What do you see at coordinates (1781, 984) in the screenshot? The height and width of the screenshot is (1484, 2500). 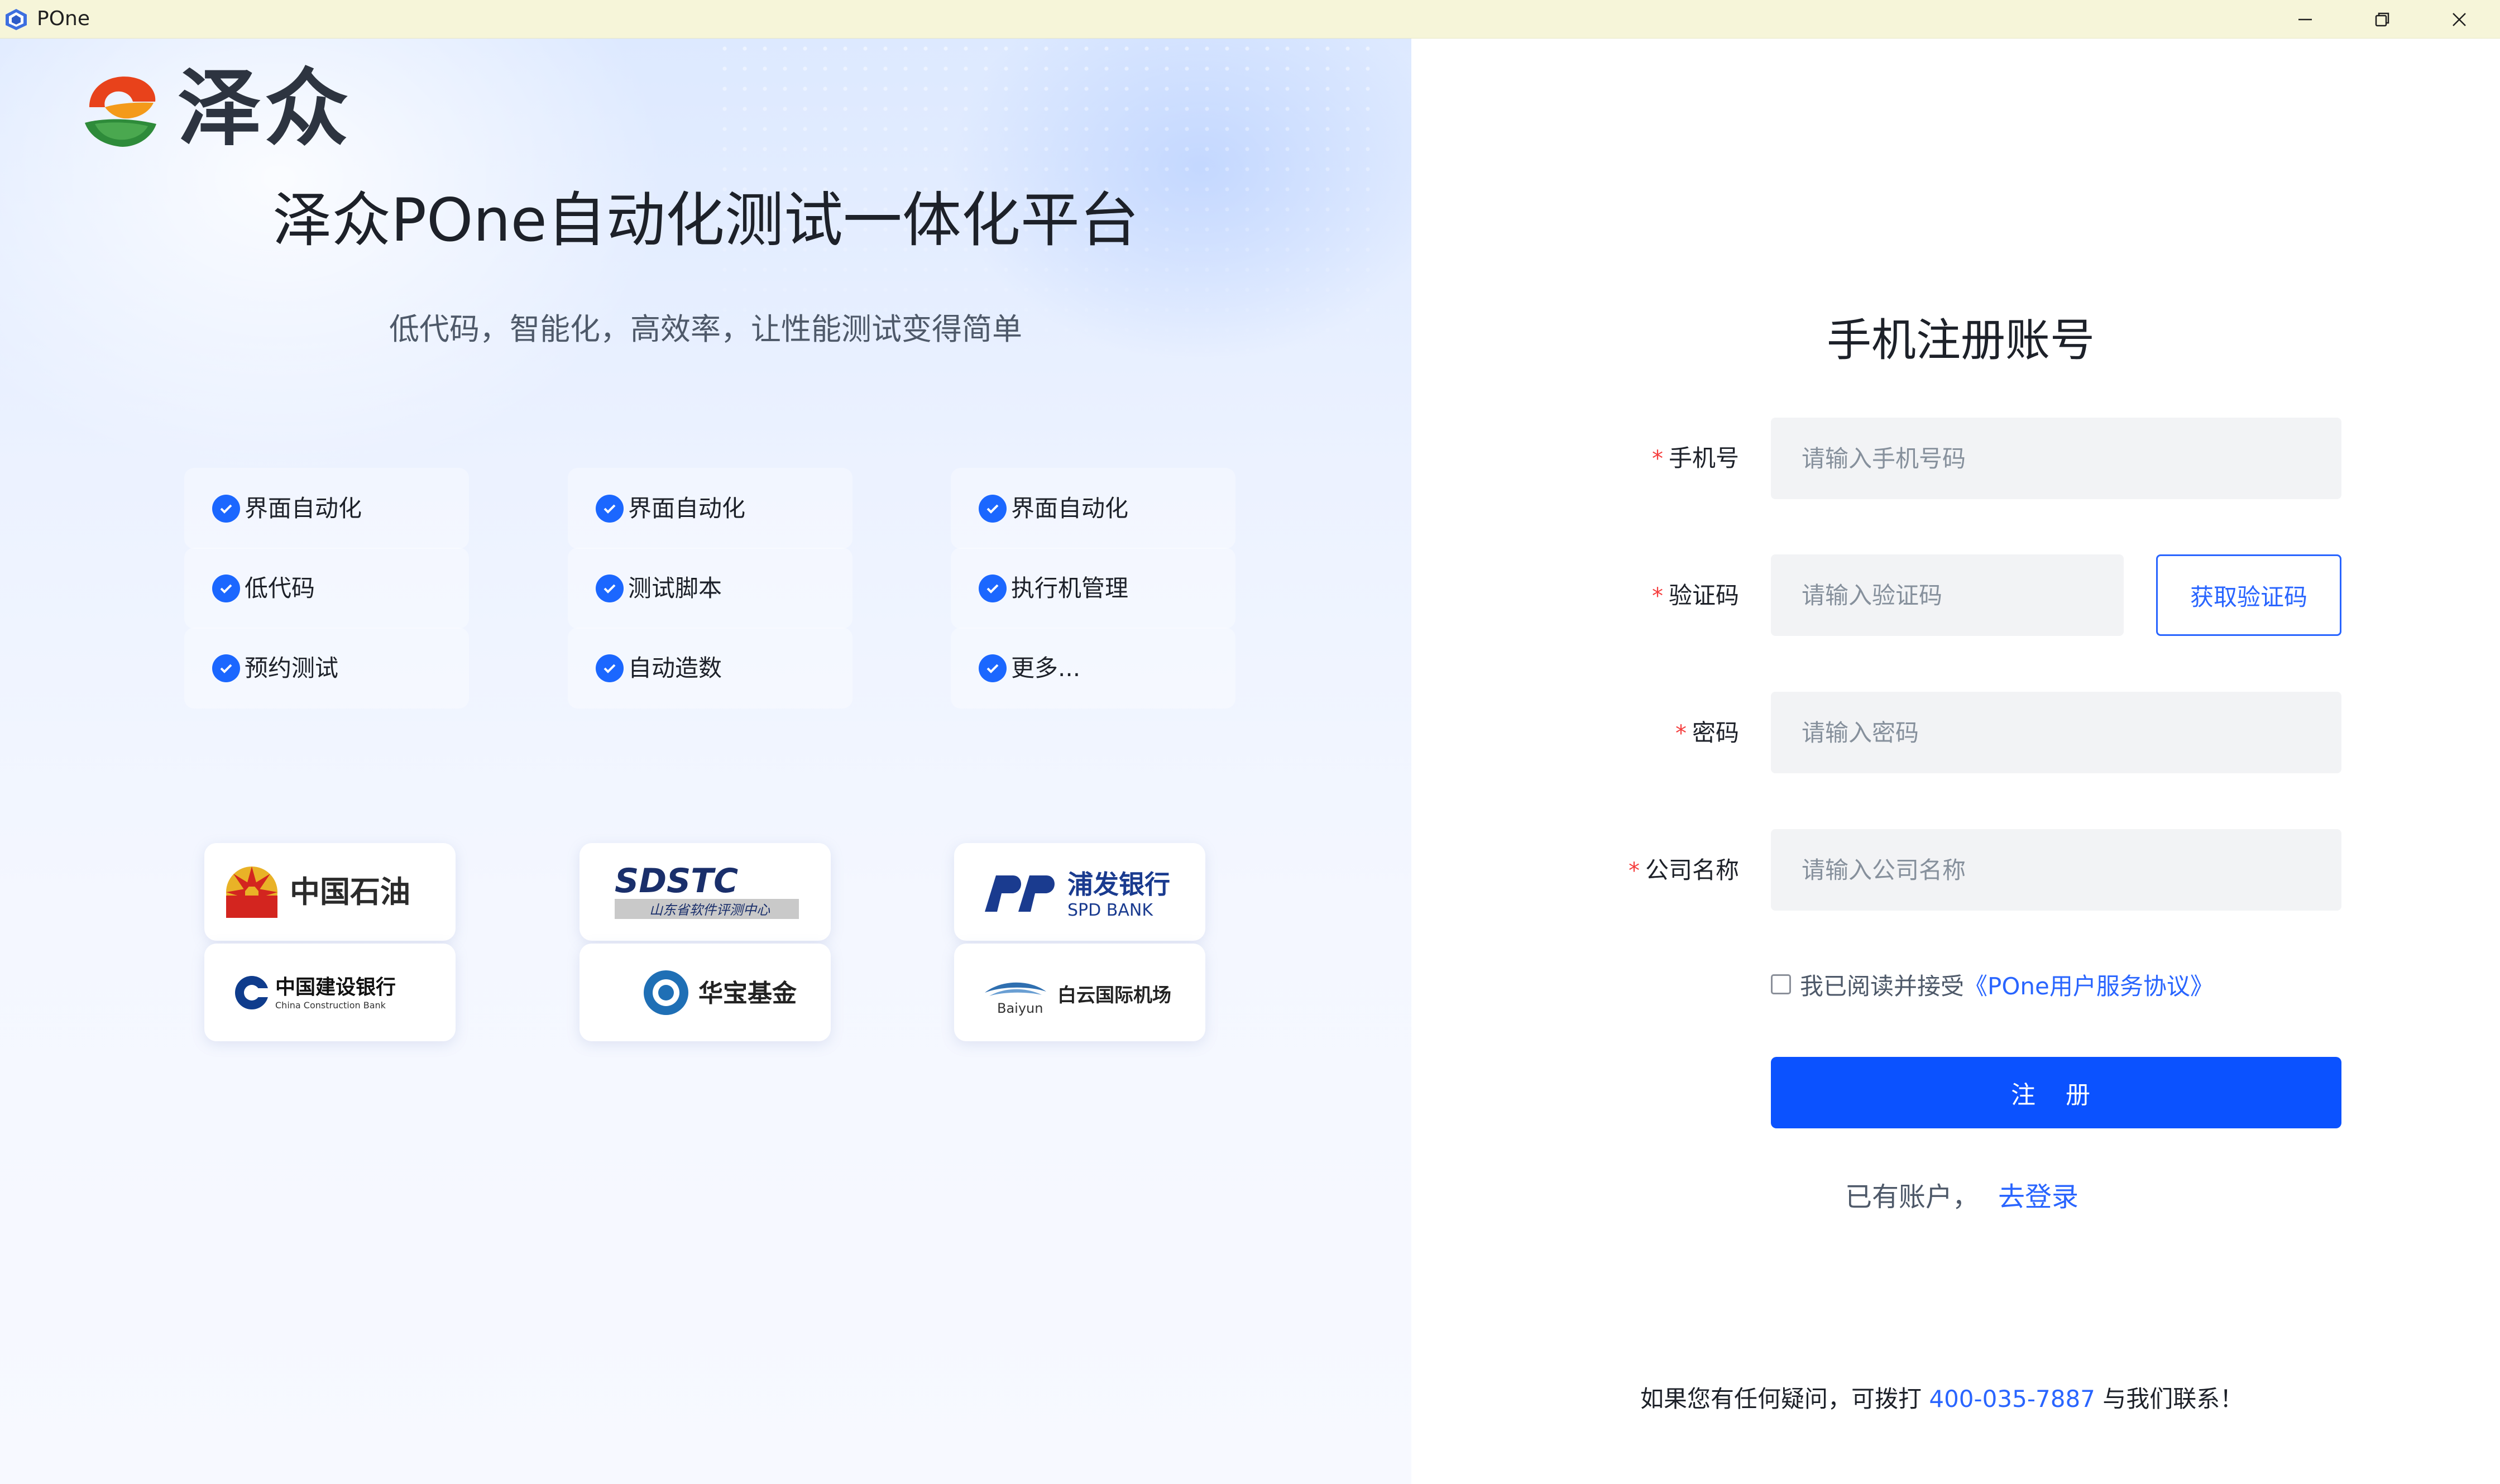 I see `agreement-checkbox` at bounding box center [1781, 984].